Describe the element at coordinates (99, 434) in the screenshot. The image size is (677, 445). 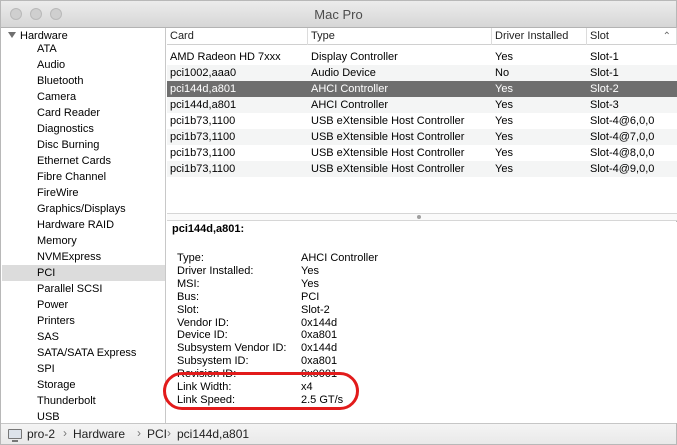
I see `path-crumb: Hardware` at that location.